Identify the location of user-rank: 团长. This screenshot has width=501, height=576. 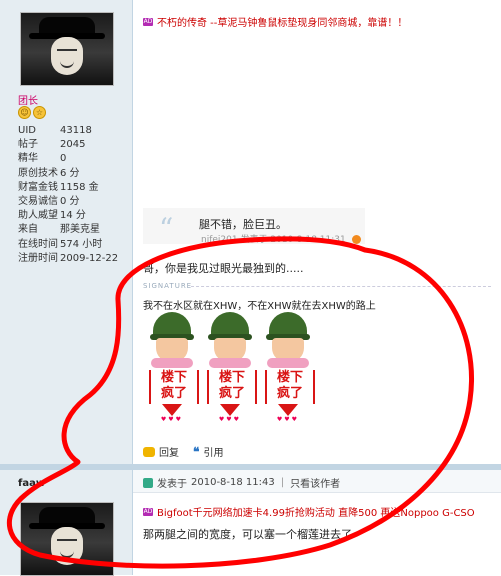
(28, 101).